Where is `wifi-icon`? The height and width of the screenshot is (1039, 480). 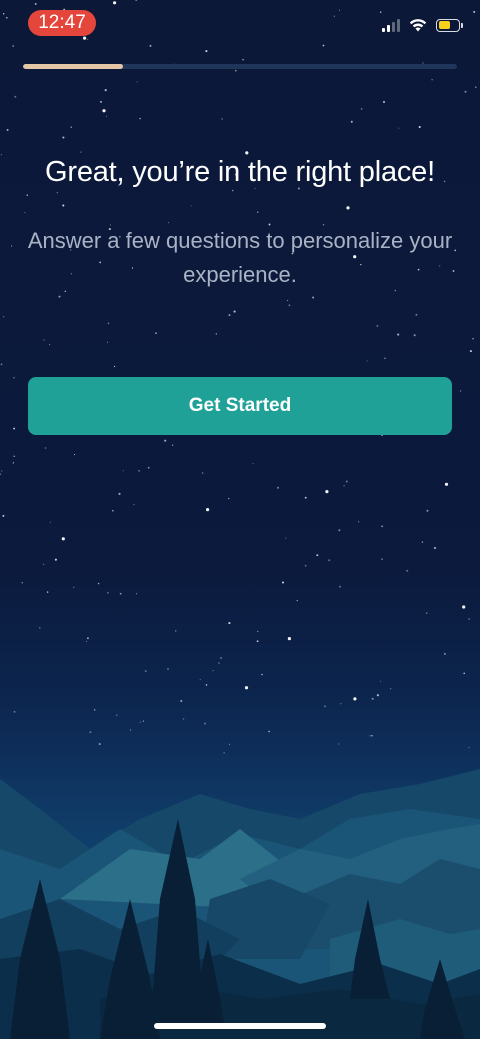
wifi-icon is located at coordinates (418, 25).